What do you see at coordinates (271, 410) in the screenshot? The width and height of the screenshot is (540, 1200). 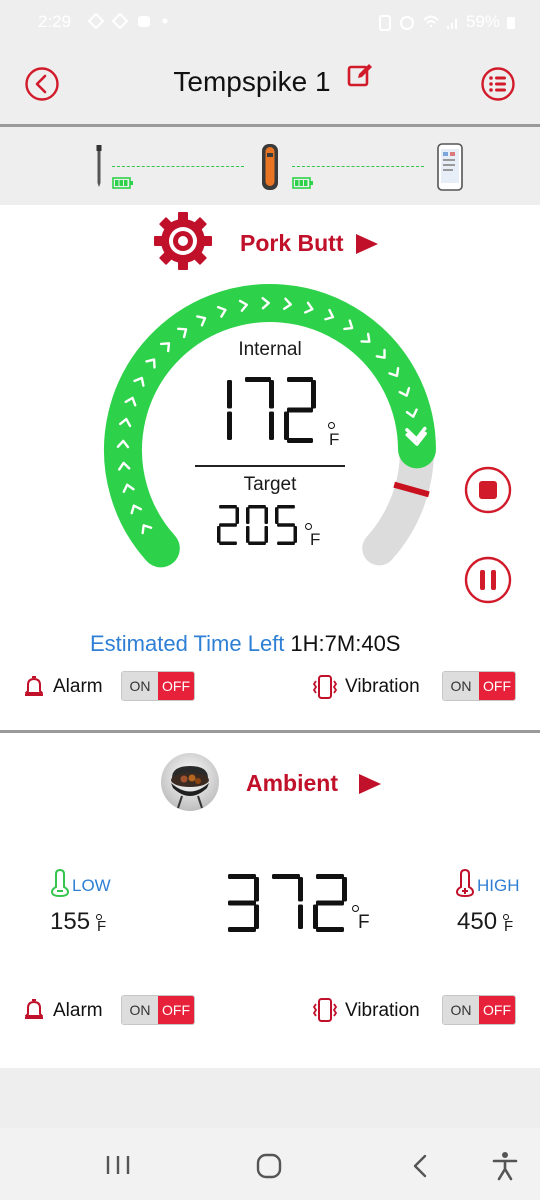 I see `internal-temp-display` at bounding box center [271, 410].